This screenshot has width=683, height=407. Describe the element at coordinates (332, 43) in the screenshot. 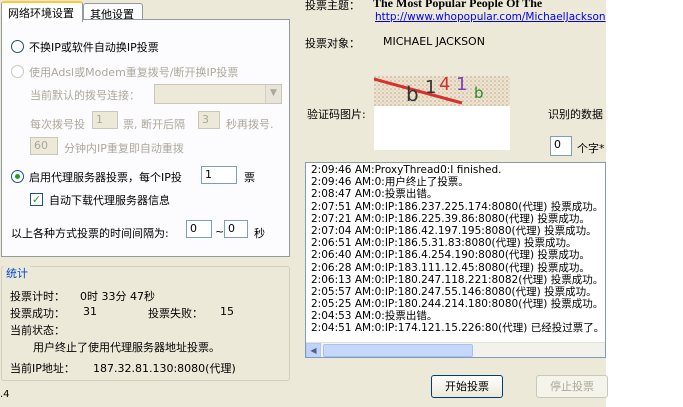

I see `target-label: 投票对象：` at that location.